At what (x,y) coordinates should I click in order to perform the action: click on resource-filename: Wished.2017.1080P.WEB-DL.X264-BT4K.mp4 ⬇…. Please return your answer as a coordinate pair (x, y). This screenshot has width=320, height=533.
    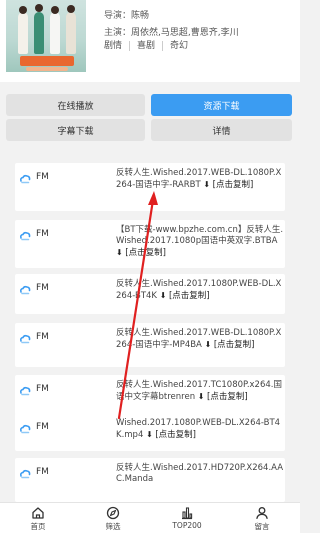
    Looking at the image, I should click on (200, 429).